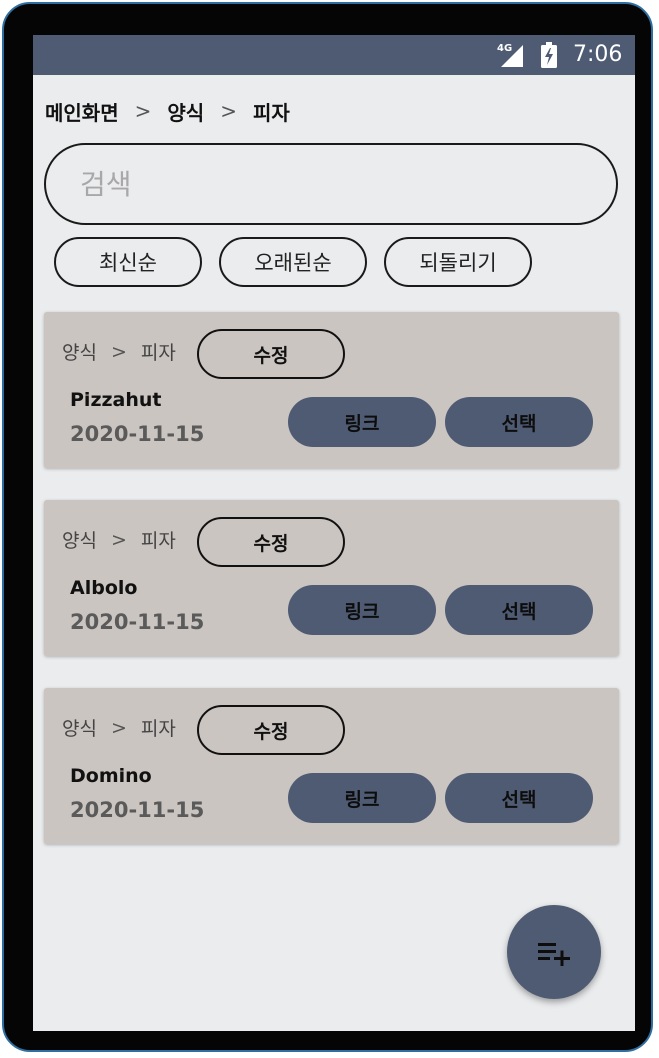 The width and height of the screenshot is (659, 1058). What do you see at coordinates (458, 262) in the screenshot?
I see `undo-button: 되돌리기` at bounding box center [458, 262].